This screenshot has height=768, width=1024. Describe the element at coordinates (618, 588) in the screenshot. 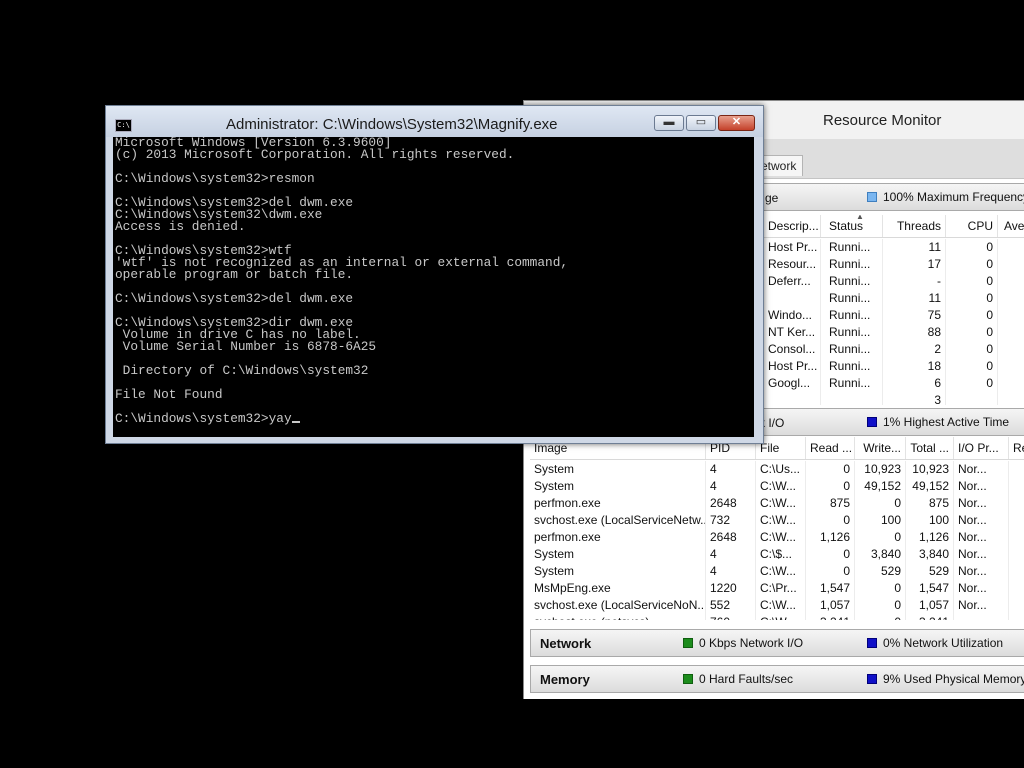

I see `table-cell: MsMpEng.exe` at that location.